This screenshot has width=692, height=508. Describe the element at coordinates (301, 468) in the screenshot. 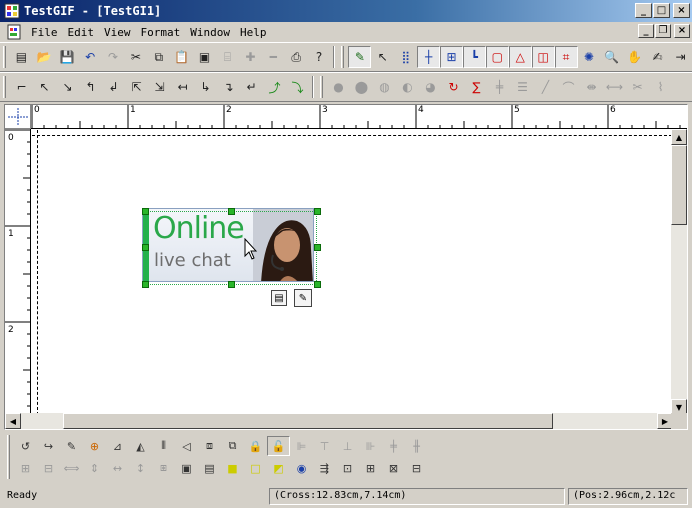

I see `color-icon: ◉` at that location.